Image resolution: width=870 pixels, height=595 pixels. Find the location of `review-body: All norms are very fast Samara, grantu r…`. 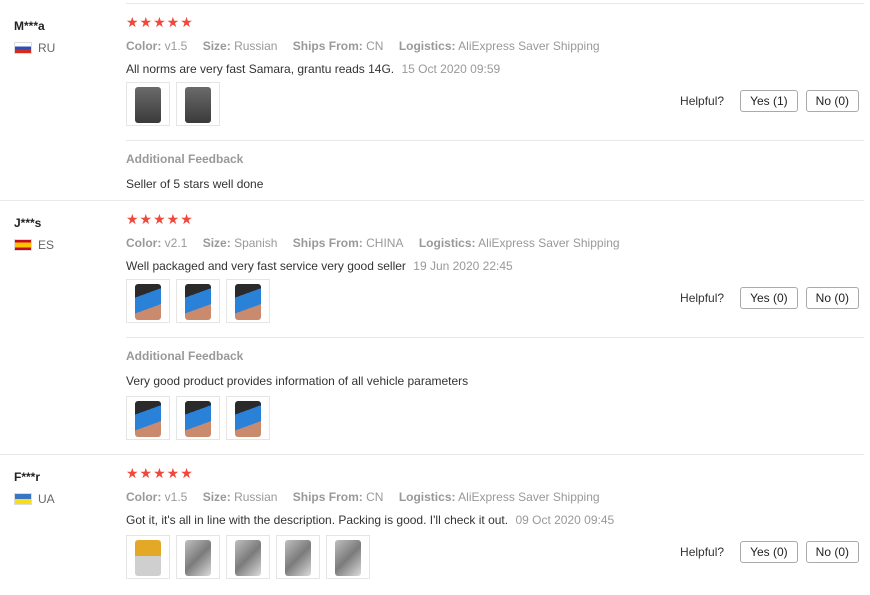

review-body: All norms are very fast Samara, grantu r… is located at coordinates (260, 69).